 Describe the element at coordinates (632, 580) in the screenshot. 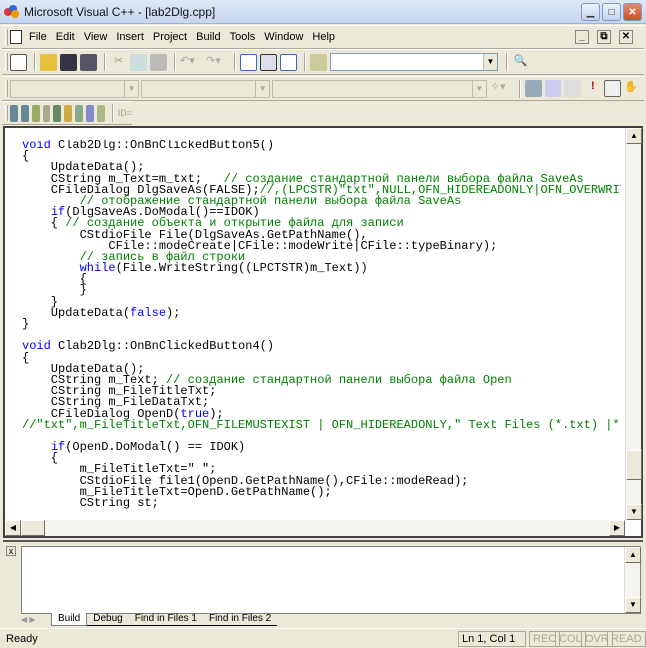

I see `output-vertical-scrollbar: ▲ ▼` at that location.